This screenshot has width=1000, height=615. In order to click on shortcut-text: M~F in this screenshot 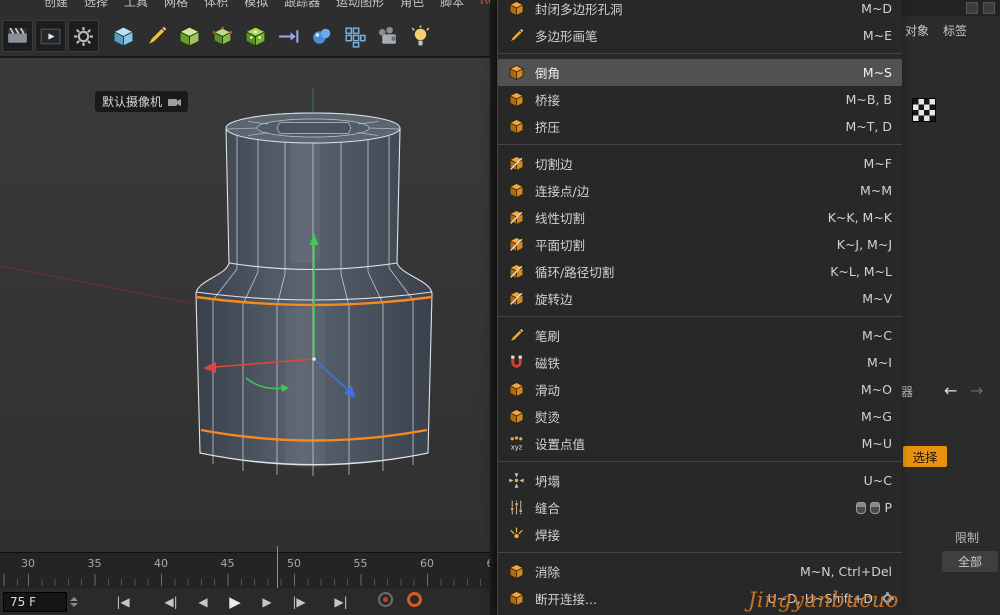, I will do `click(877, 163)`.